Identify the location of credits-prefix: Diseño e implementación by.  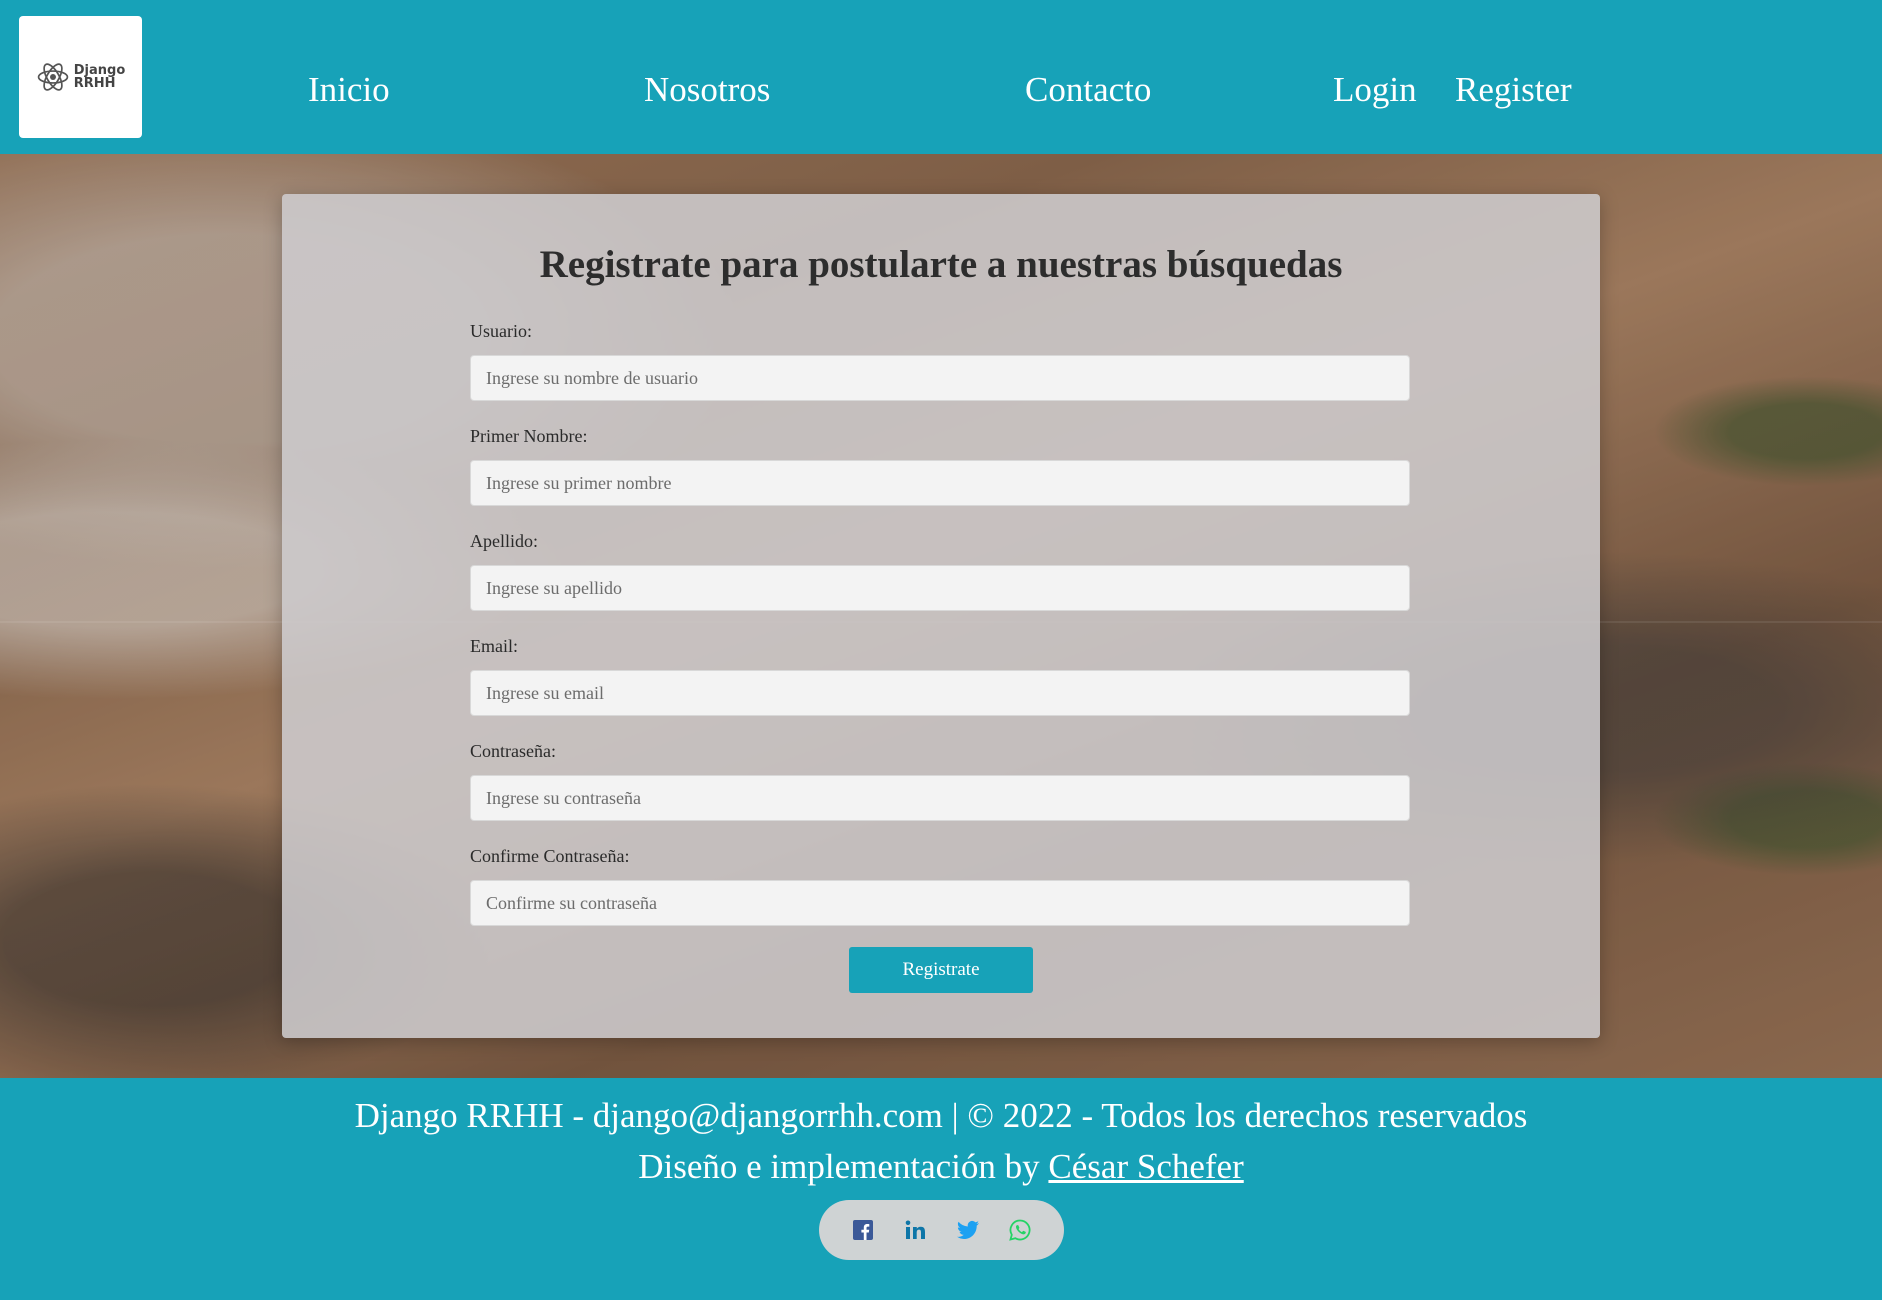
(843, 1166).